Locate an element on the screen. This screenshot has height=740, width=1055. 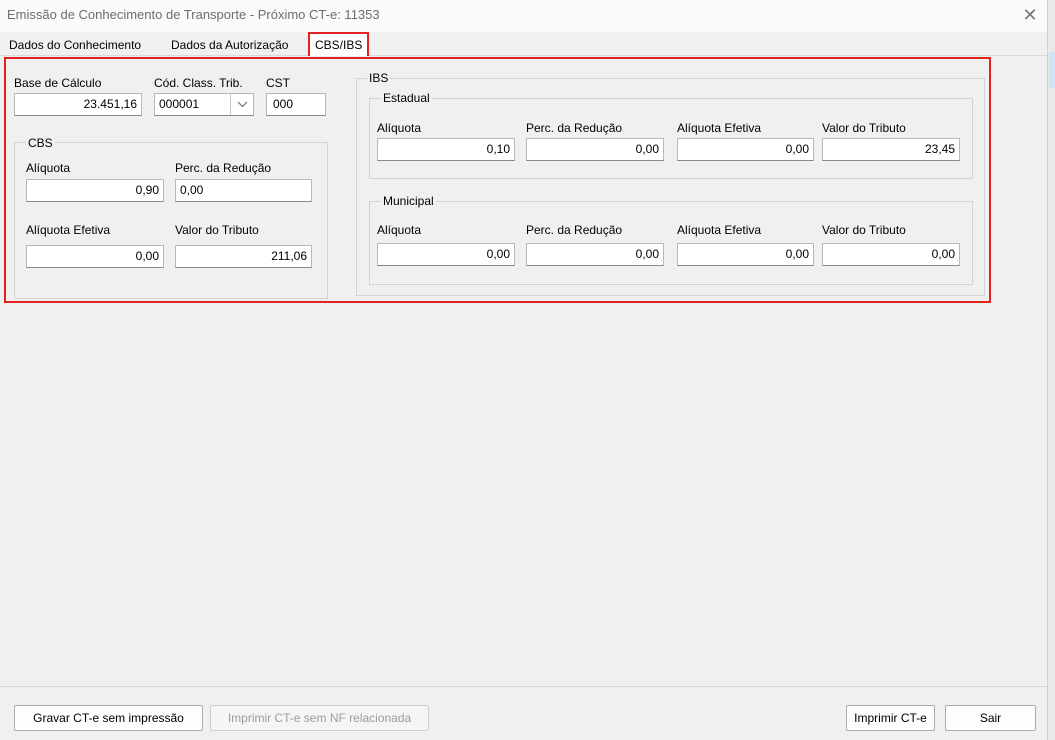
base-calculo-label: Base de Cálculo is located at coordinates (58, 83).